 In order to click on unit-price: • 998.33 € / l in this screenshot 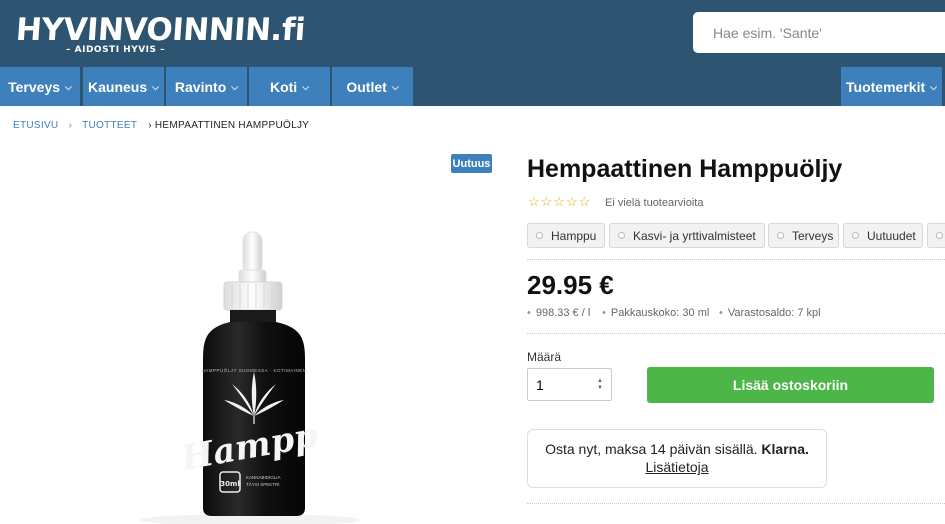, I will do `click(558, 313)`.